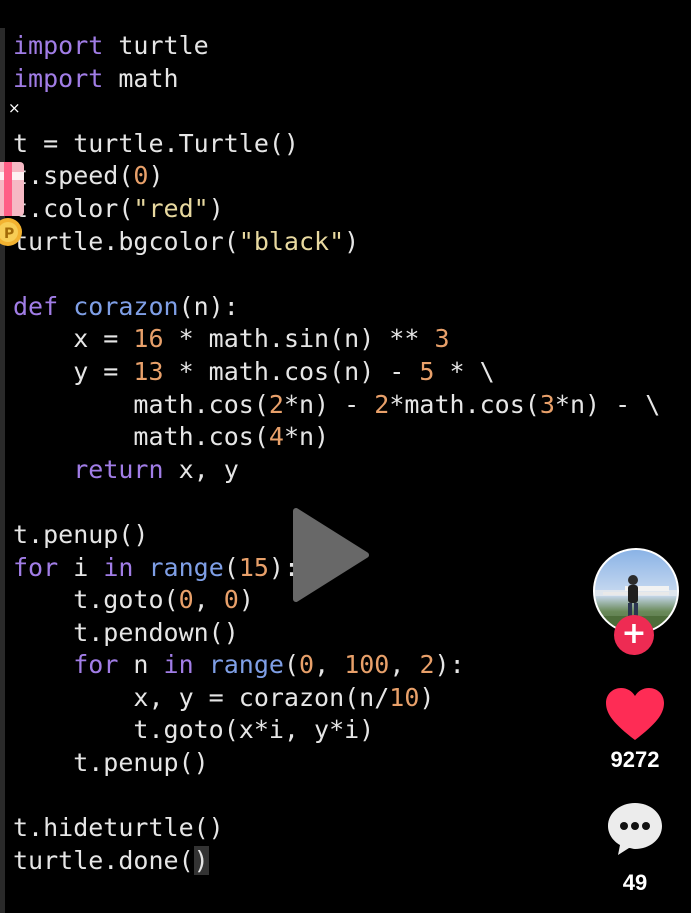  What do you see at coordinates (126, 632) in the screenshot?
I see `code-token: t.pendown()` at bounding box center [126, 632].